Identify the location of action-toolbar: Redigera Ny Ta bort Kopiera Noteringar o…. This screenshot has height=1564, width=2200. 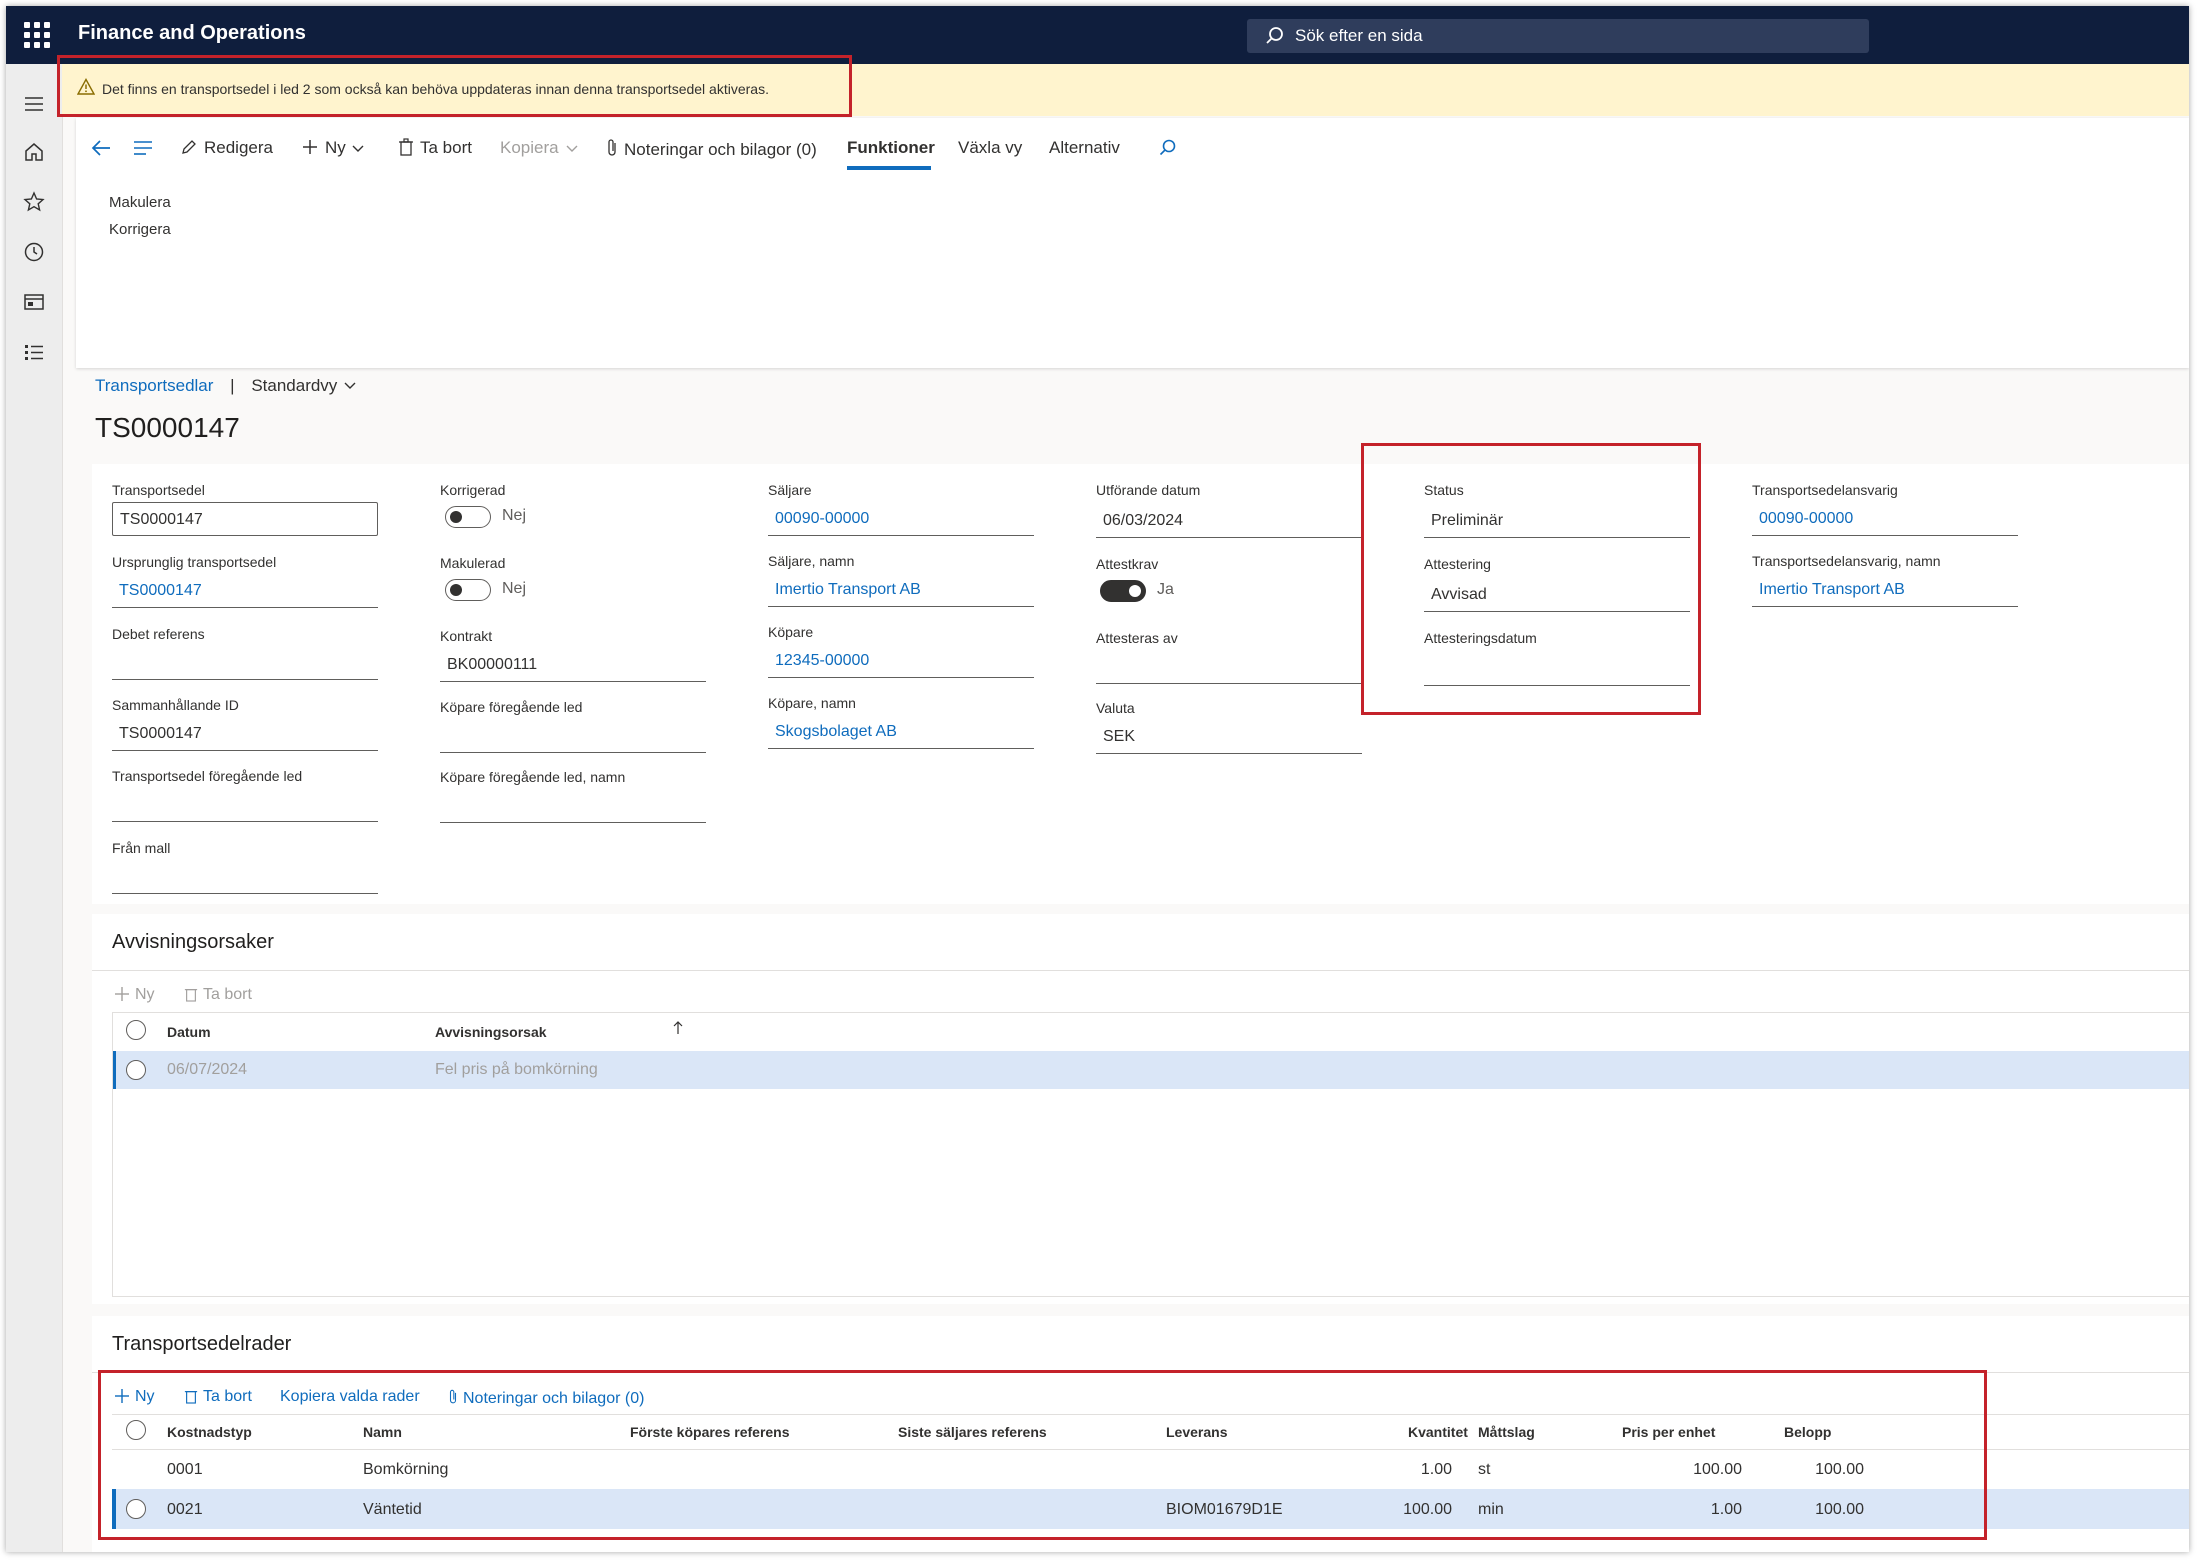
(1132, 144).